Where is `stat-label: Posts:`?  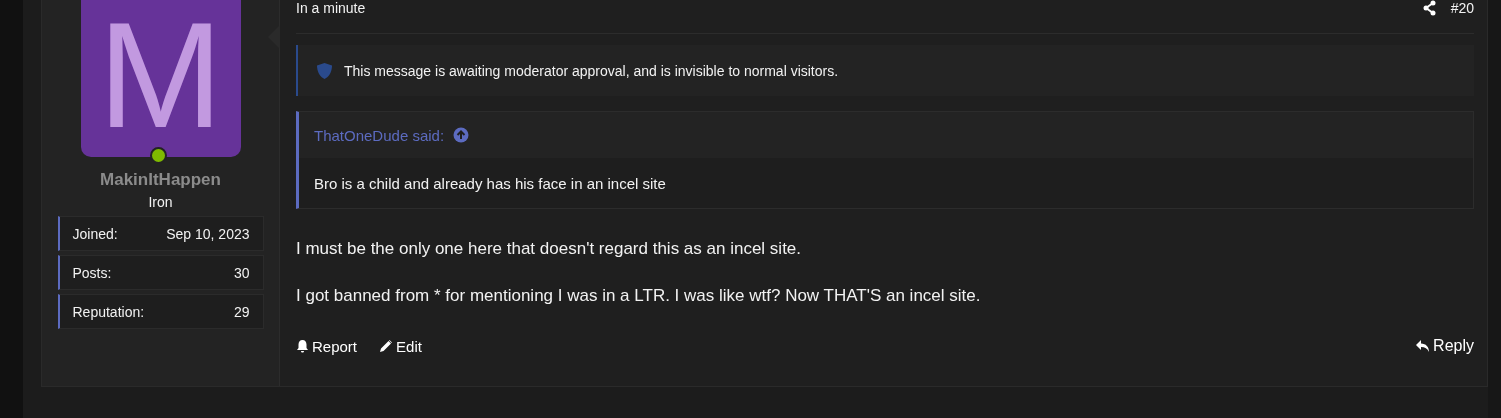 stat-label: Posts: is located at coordinates (92, 272).